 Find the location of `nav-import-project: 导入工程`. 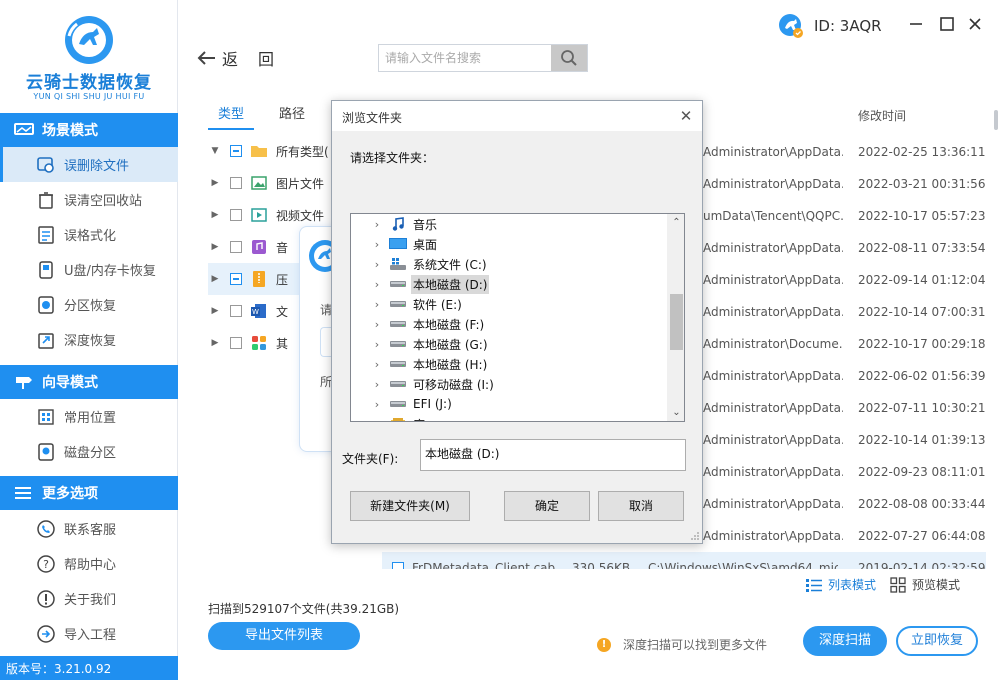

nav-import-project: 导入工程 is located at coordinates (89, 633).